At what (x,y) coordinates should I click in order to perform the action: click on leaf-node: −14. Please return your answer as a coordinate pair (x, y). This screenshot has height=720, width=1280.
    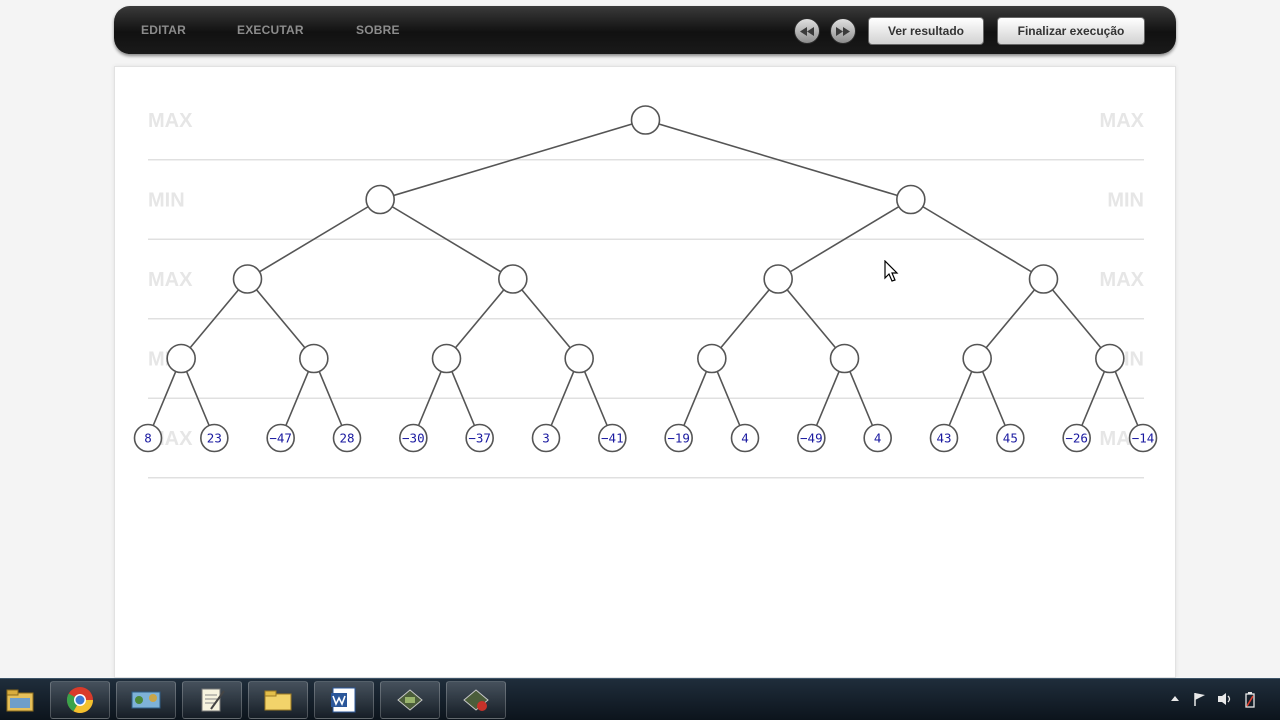
    Looking at the image, I should click on (1143, 438).